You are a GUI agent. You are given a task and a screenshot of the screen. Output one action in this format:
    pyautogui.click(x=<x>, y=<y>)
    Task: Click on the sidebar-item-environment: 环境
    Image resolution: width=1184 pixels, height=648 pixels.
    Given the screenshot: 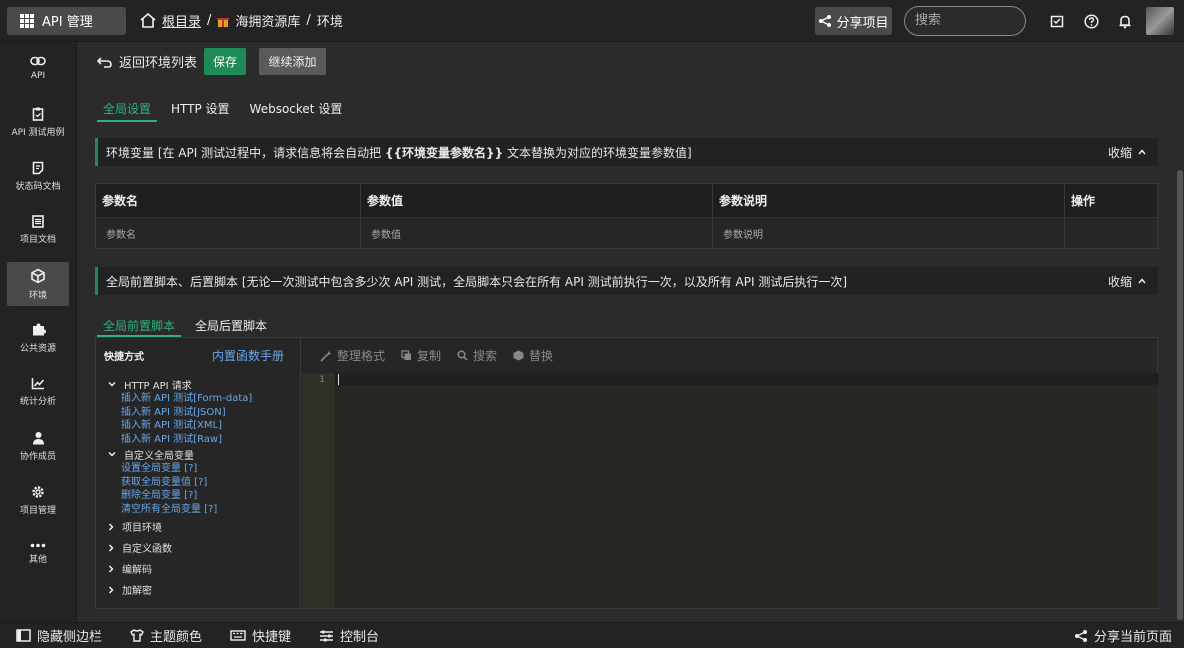 What is the action you would take?
    pyautogui.click(x=38, y=284)
    